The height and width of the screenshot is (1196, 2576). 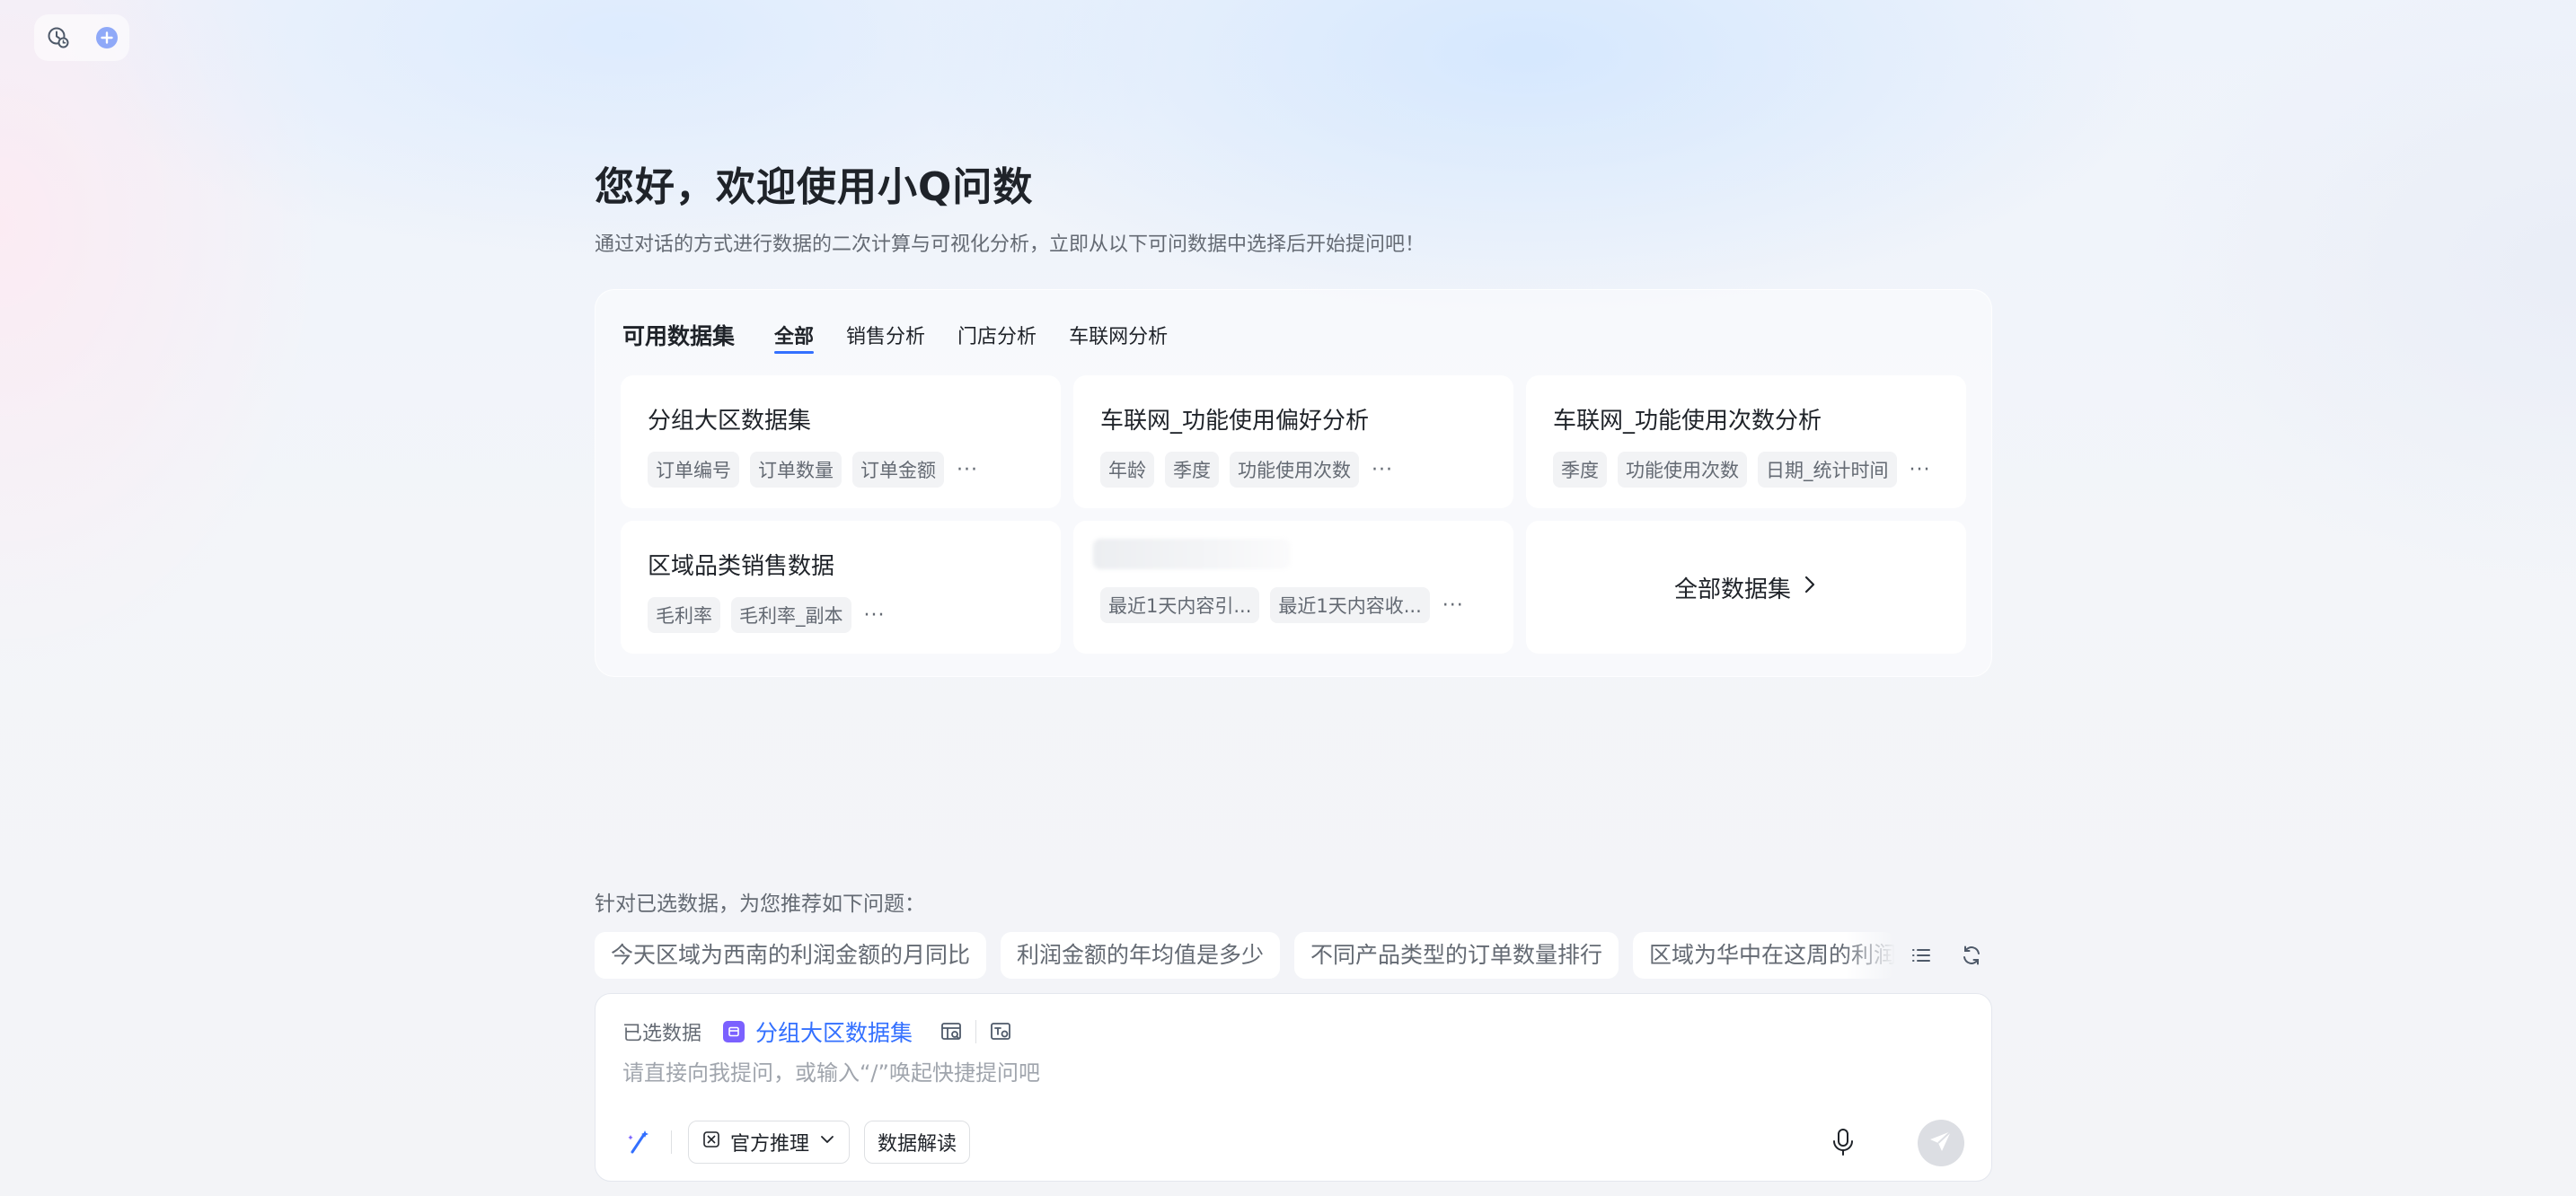 I want to click on question-chip: 区域为华中在这周的利润, so click(x=1764, y=955).